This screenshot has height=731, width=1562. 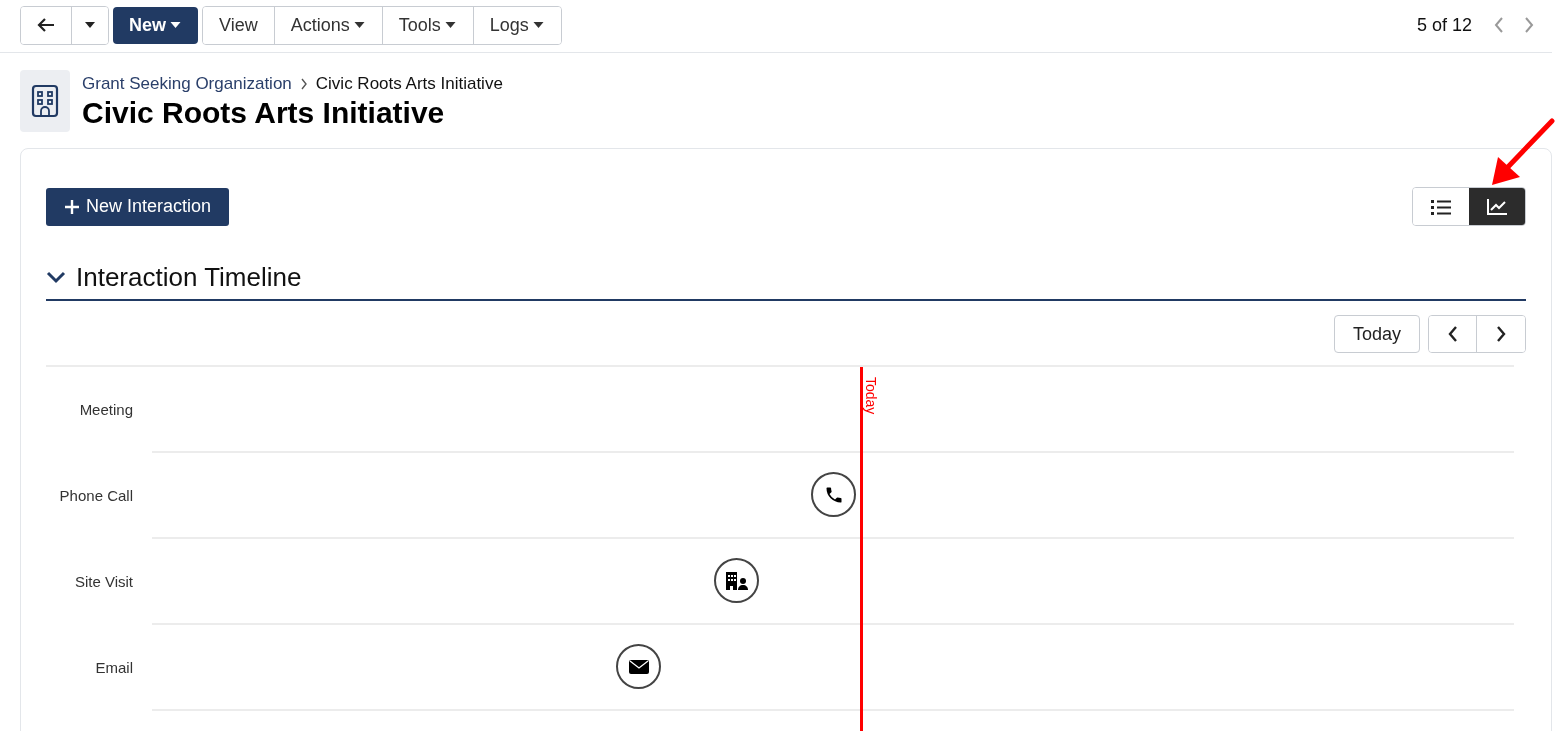 I want to click on previous-button, so click(x=1453, y=334).